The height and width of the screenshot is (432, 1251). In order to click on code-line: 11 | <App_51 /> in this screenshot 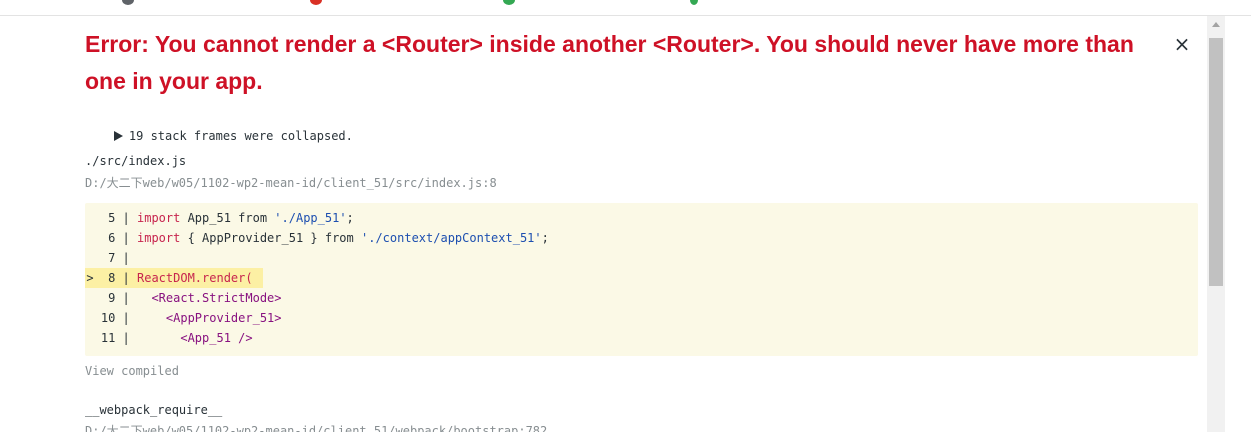, I will do `click(173, 338)`.